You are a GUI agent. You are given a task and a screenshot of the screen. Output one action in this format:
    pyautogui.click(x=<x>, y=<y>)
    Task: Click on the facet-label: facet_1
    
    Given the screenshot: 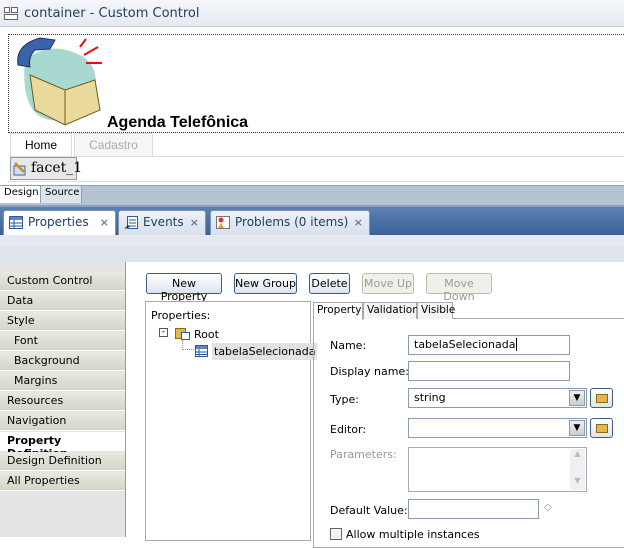 What is the action you would take?
    pyautogui.click(x=57, y=168)
    